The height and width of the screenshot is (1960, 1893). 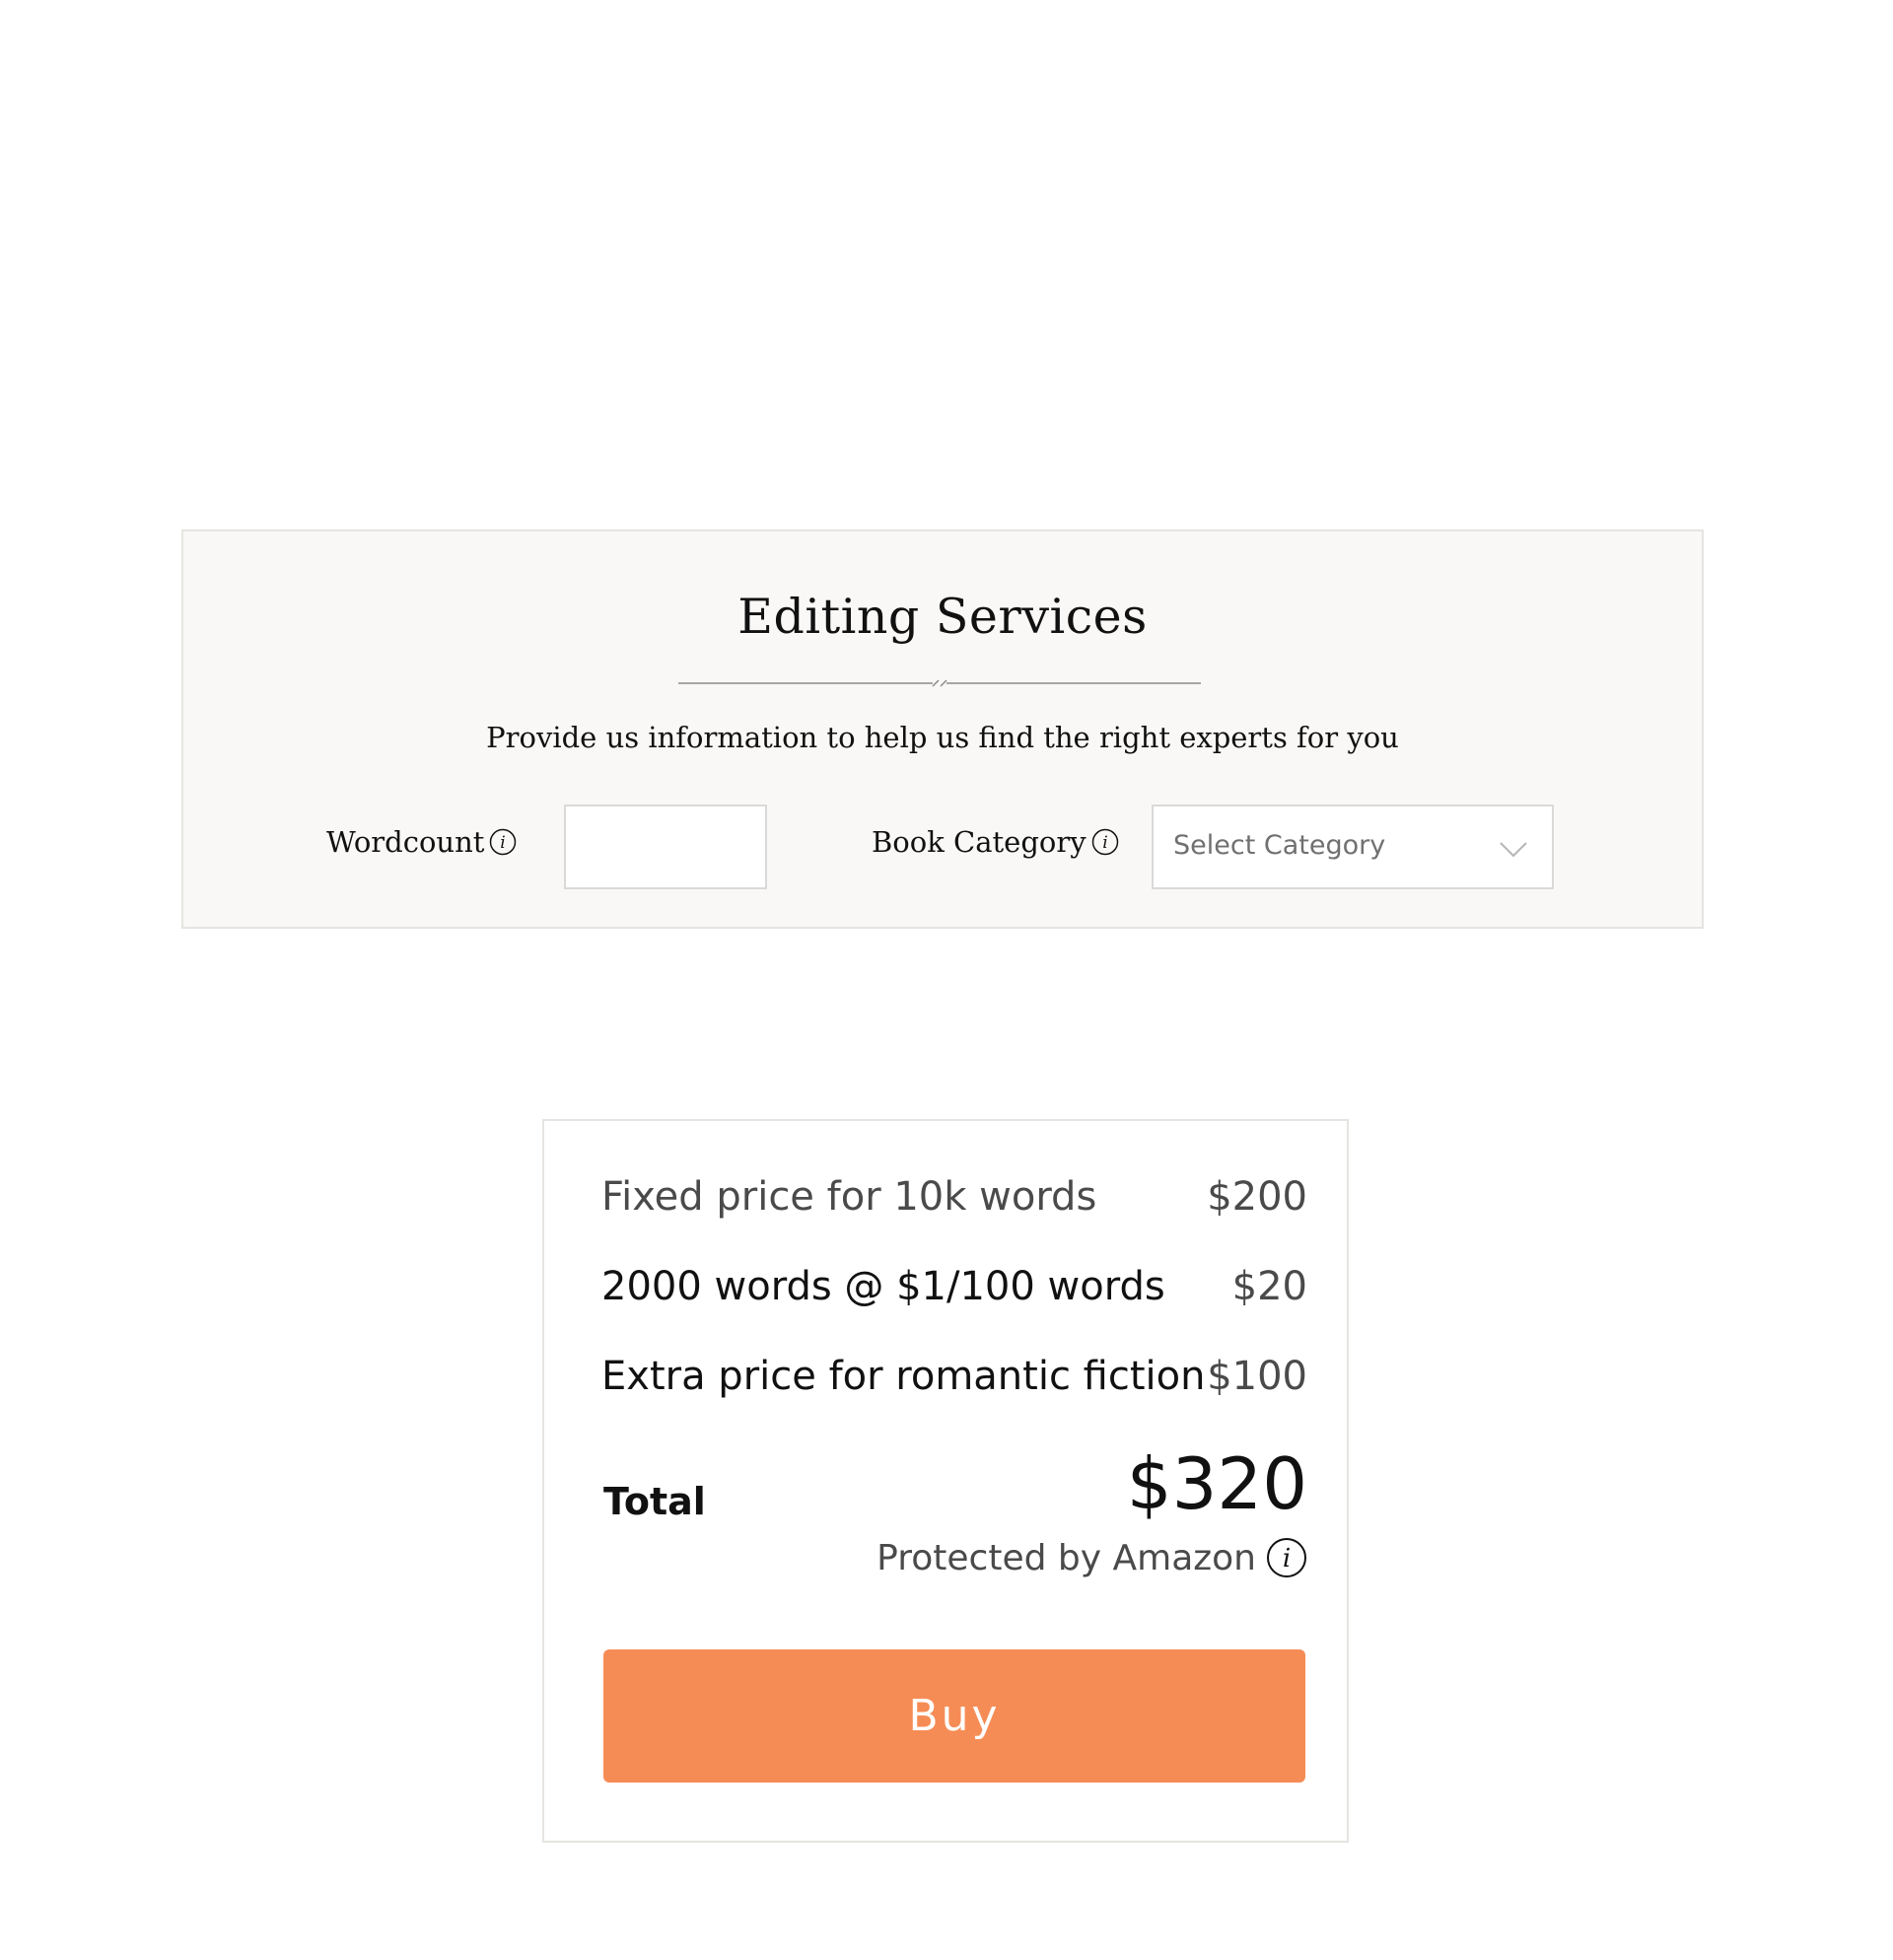 I want to click on price-row-fixed: Fixed price for 10k words $200, so click(x=954, y=1197).